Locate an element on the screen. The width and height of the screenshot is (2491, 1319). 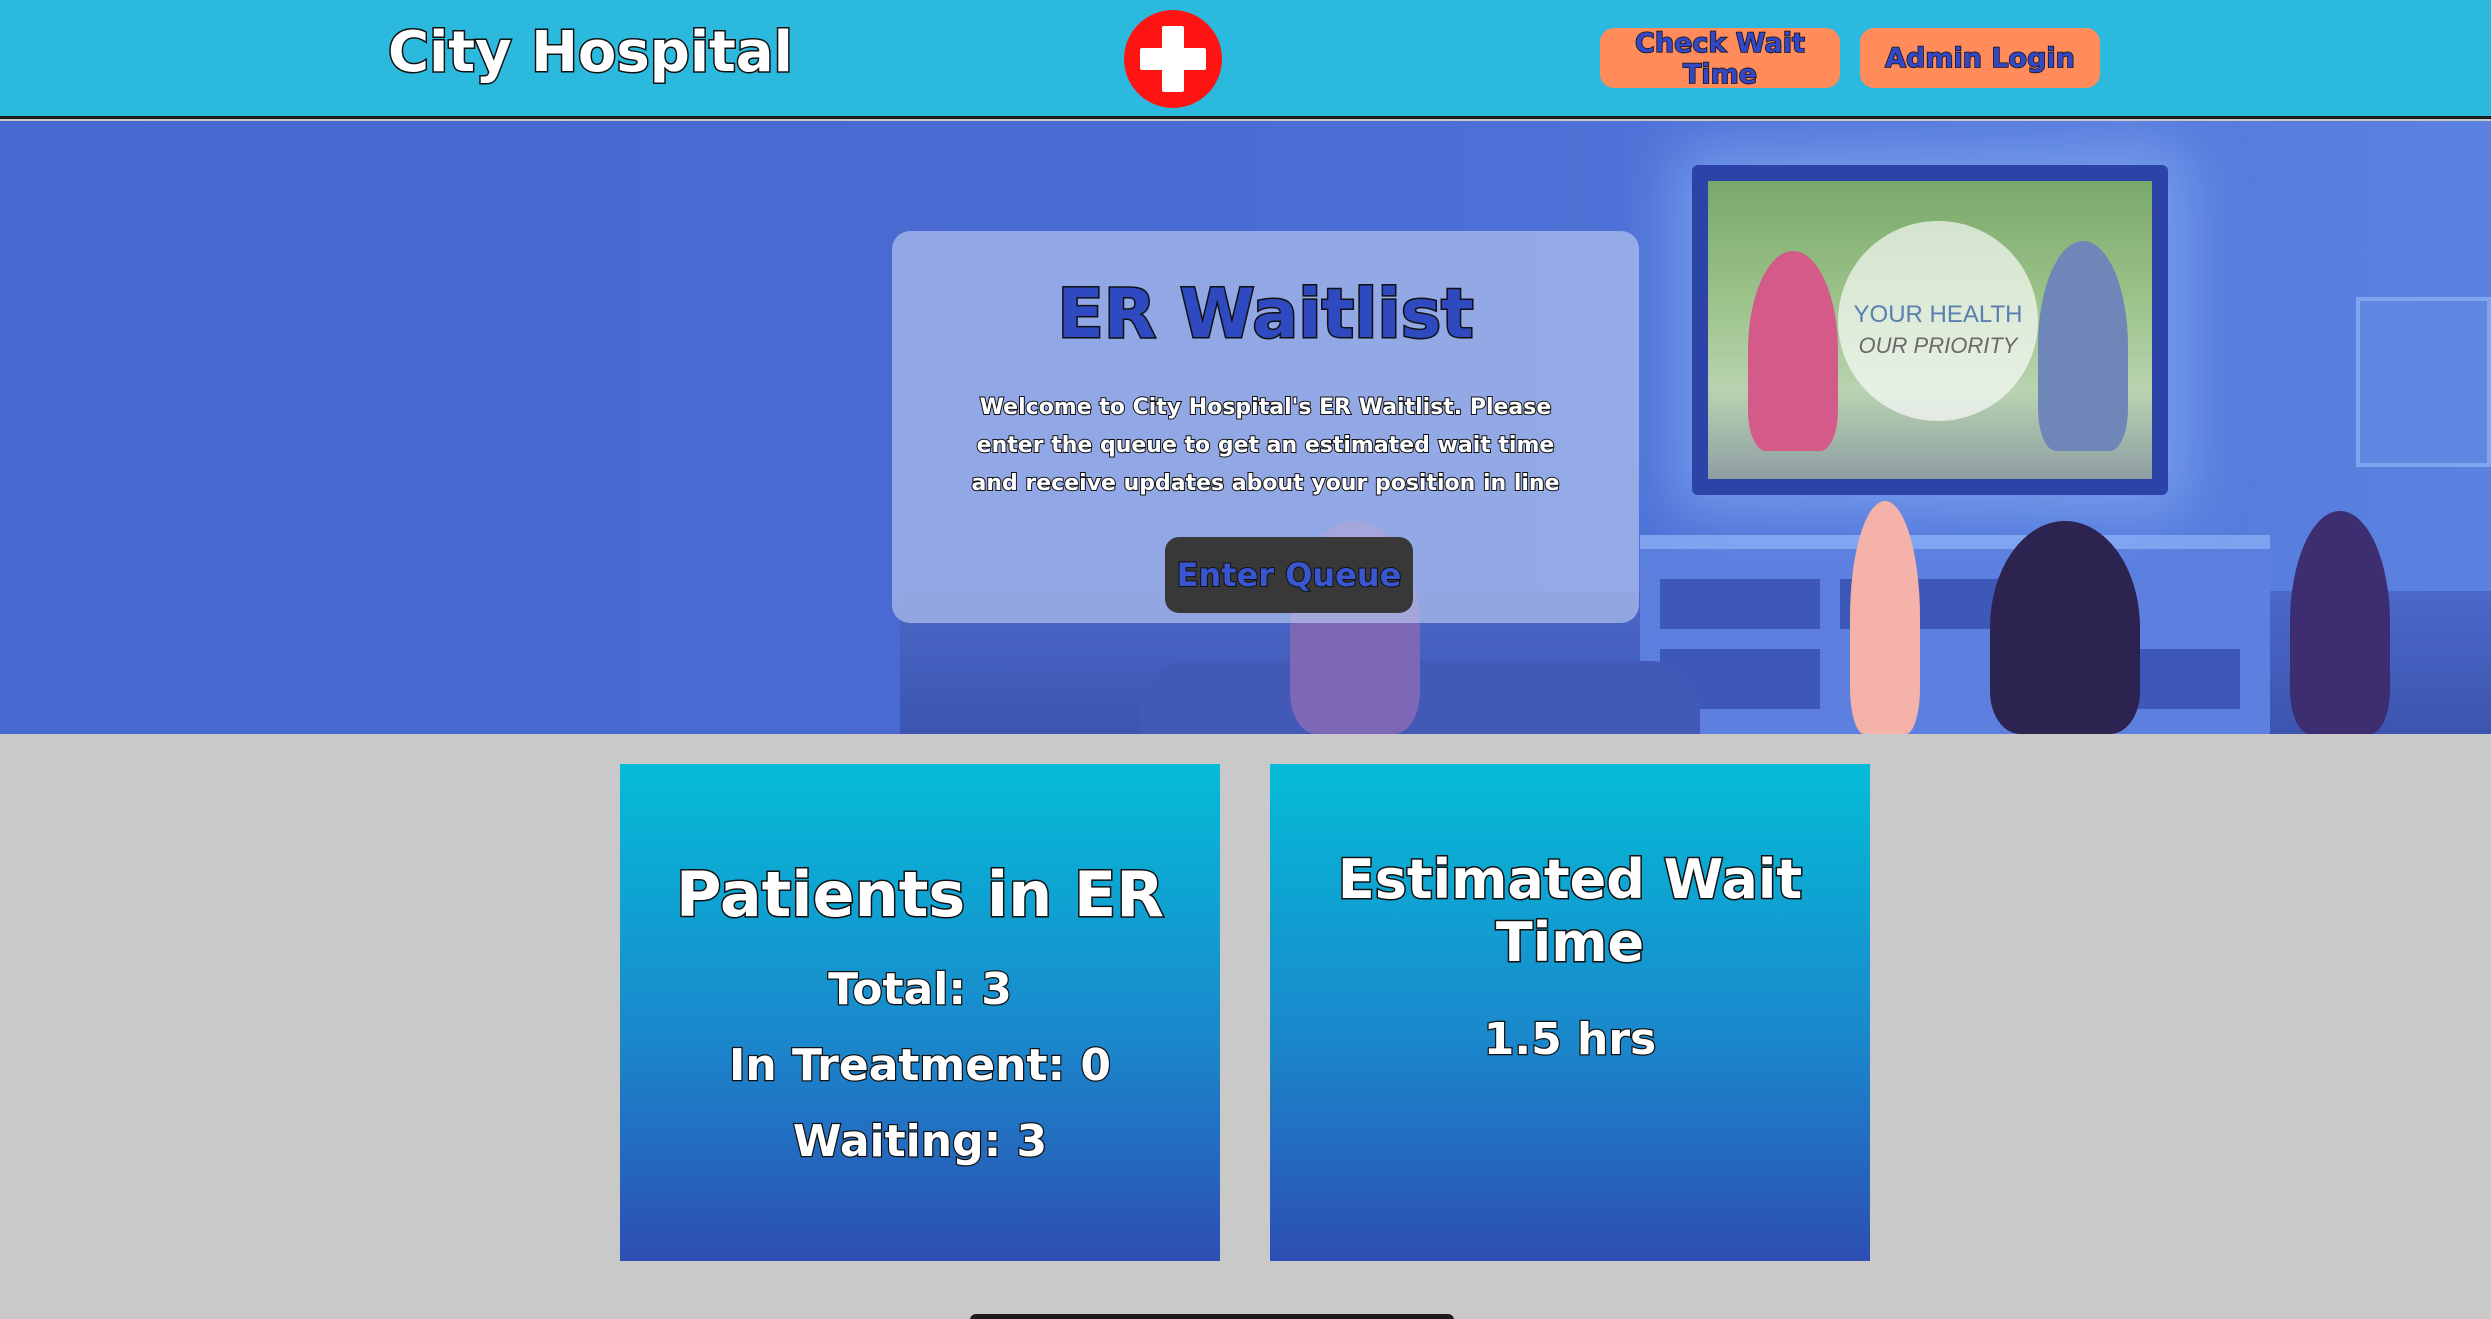
estimated-wait-time-card: Estimated Wait Time 1.5 hrs is located at coordinates (1570, 1012).